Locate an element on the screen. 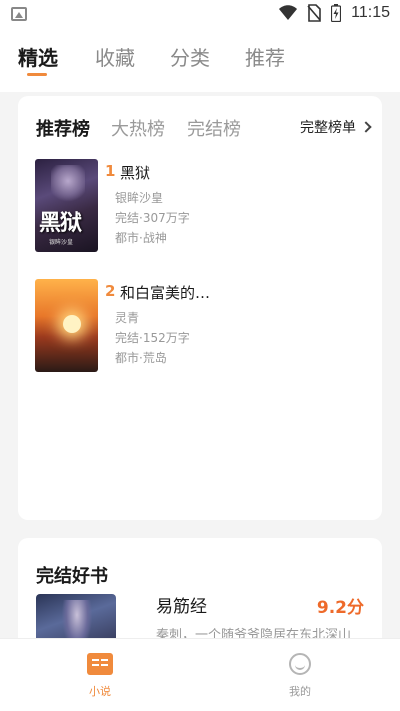 This screenshot has width=400, height=711. bottom-nav: 小说 我的 is located at coordinates (200, 674).